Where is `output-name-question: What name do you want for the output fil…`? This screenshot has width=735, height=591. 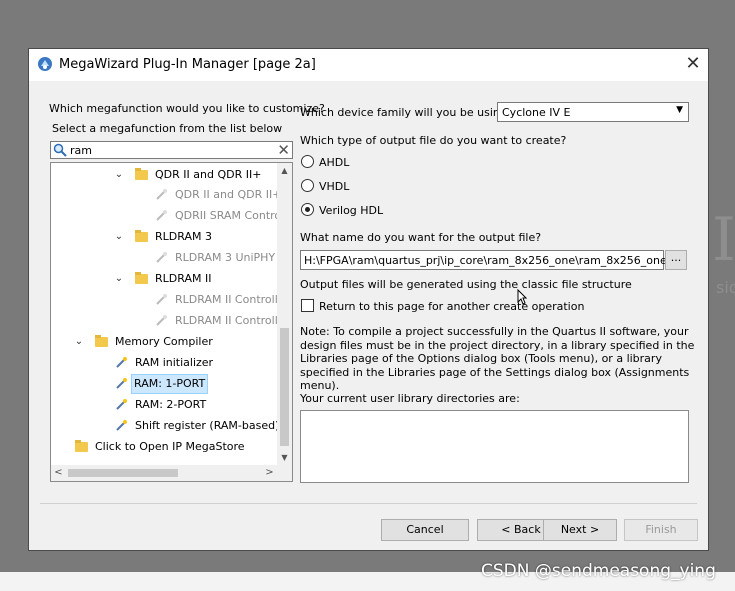 output-name-question: What name do you want for the output fil… is located at coordinates (421, 237).